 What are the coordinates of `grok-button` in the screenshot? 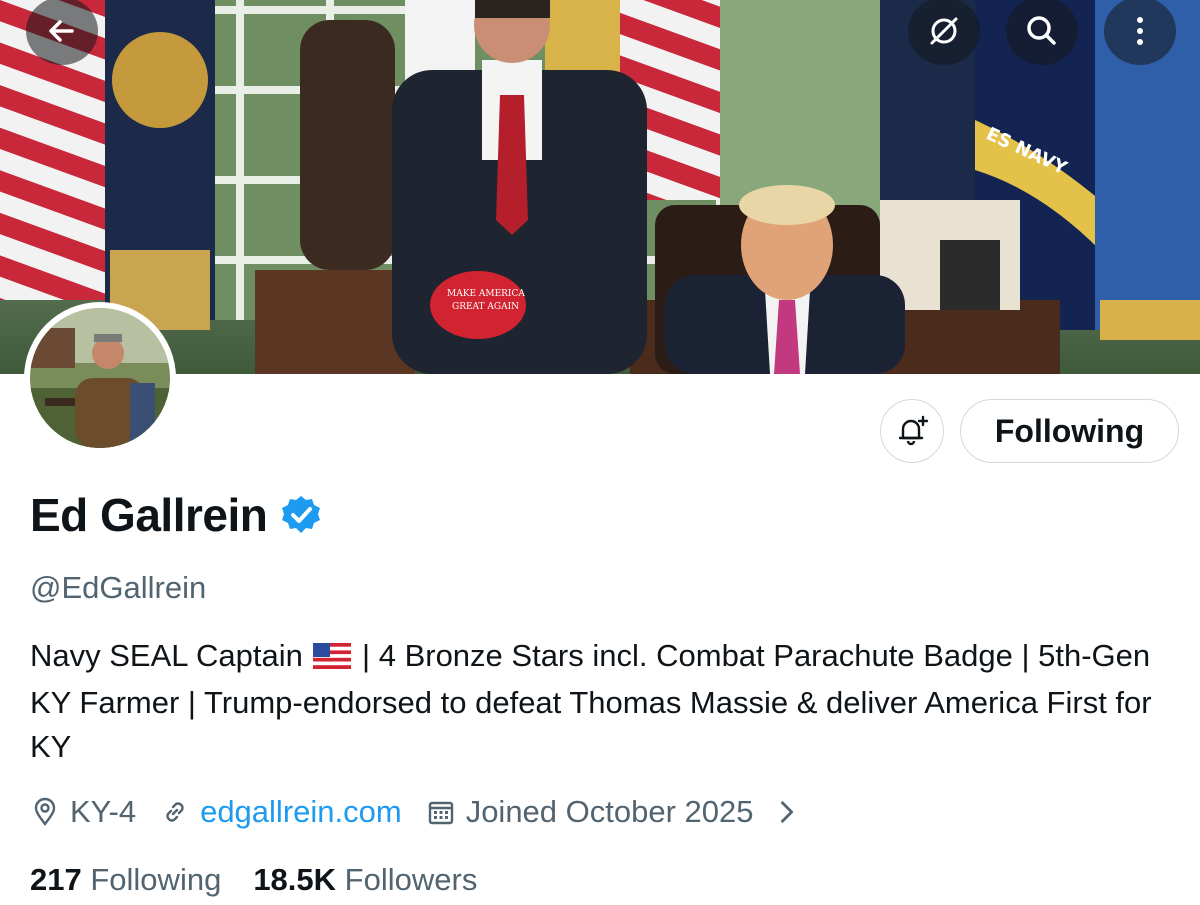 It's located at (944, 32).